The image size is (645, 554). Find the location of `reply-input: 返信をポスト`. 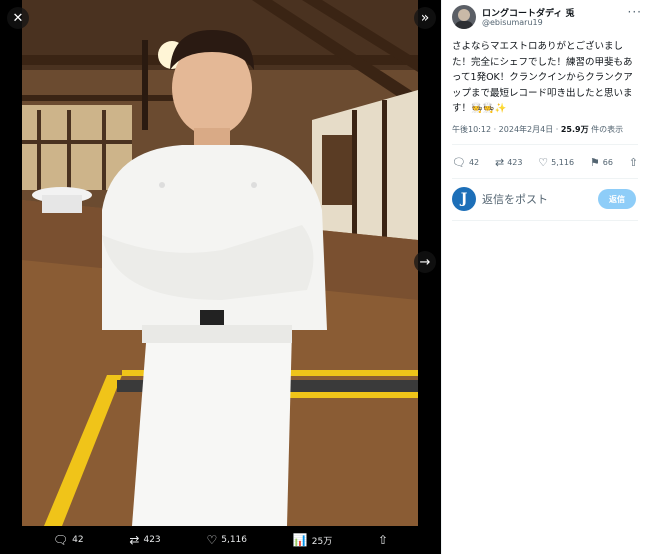

reply-input: 返信をポスト is located at coordinates (515, 199).